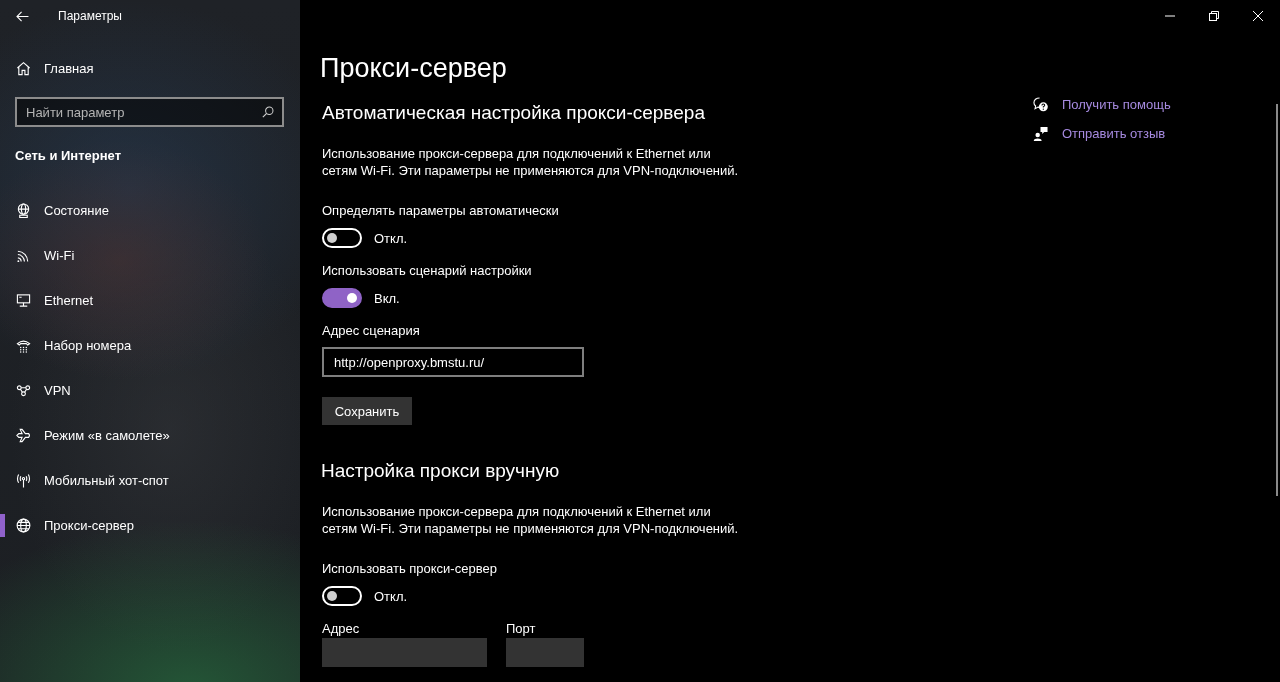  Describe the element at coordinates (92, 435) in the screenshot. I see `sidebar-item: Режим «в самолете»` at that location.